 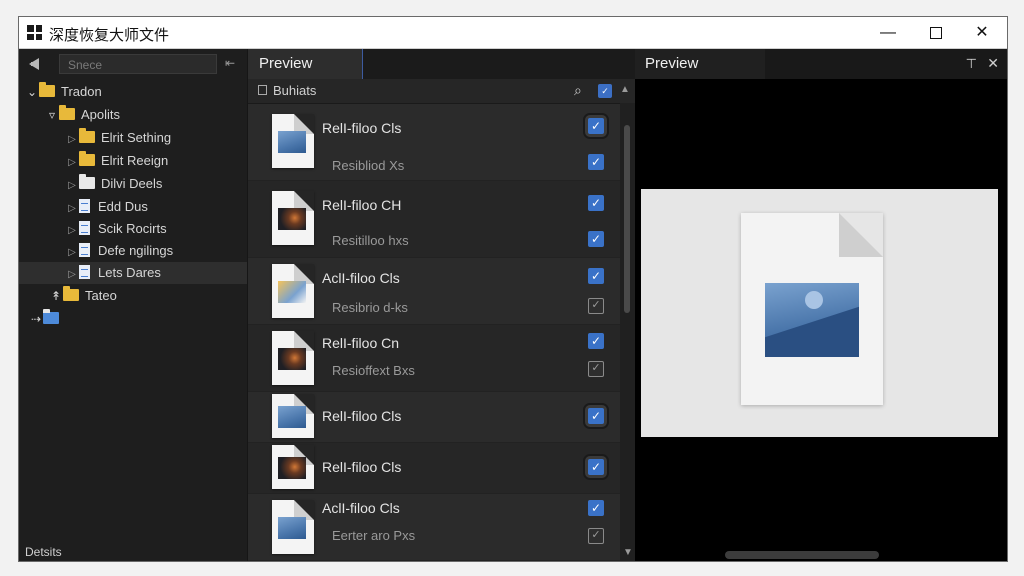 I want to click on file-detail: Resibrio d-ks, so click(x=370, y=307).